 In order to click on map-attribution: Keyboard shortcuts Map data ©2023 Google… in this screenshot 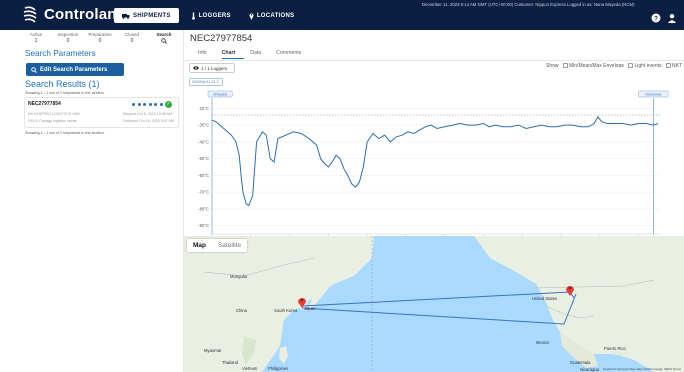, I will do `click(641, 369)`.